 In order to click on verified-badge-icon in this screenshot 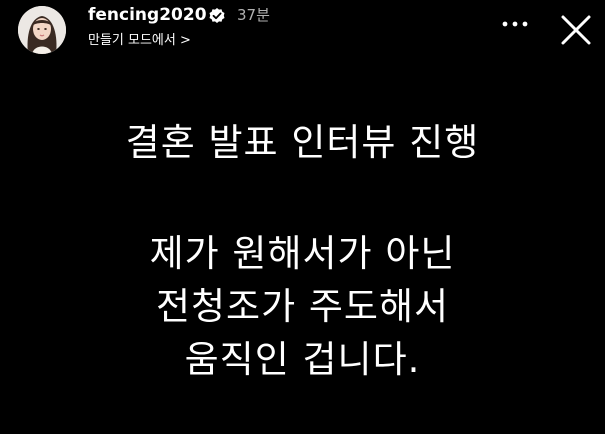, I will do `click(217, 16)`.